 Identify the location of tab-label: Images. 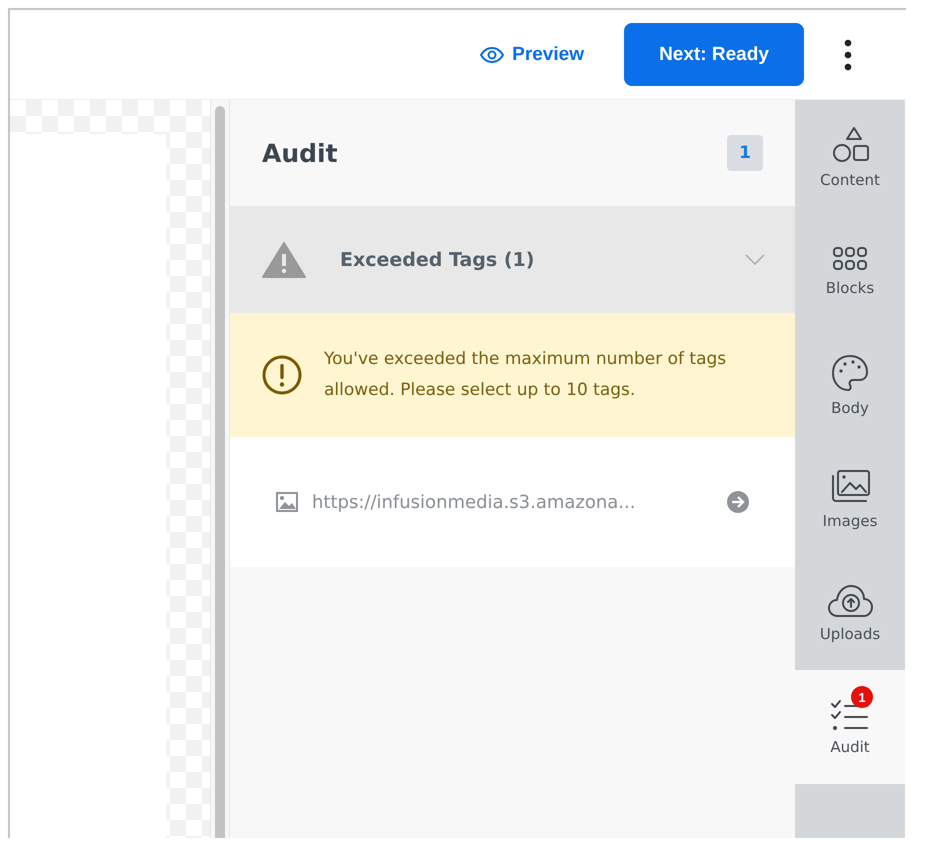
(850, 521).